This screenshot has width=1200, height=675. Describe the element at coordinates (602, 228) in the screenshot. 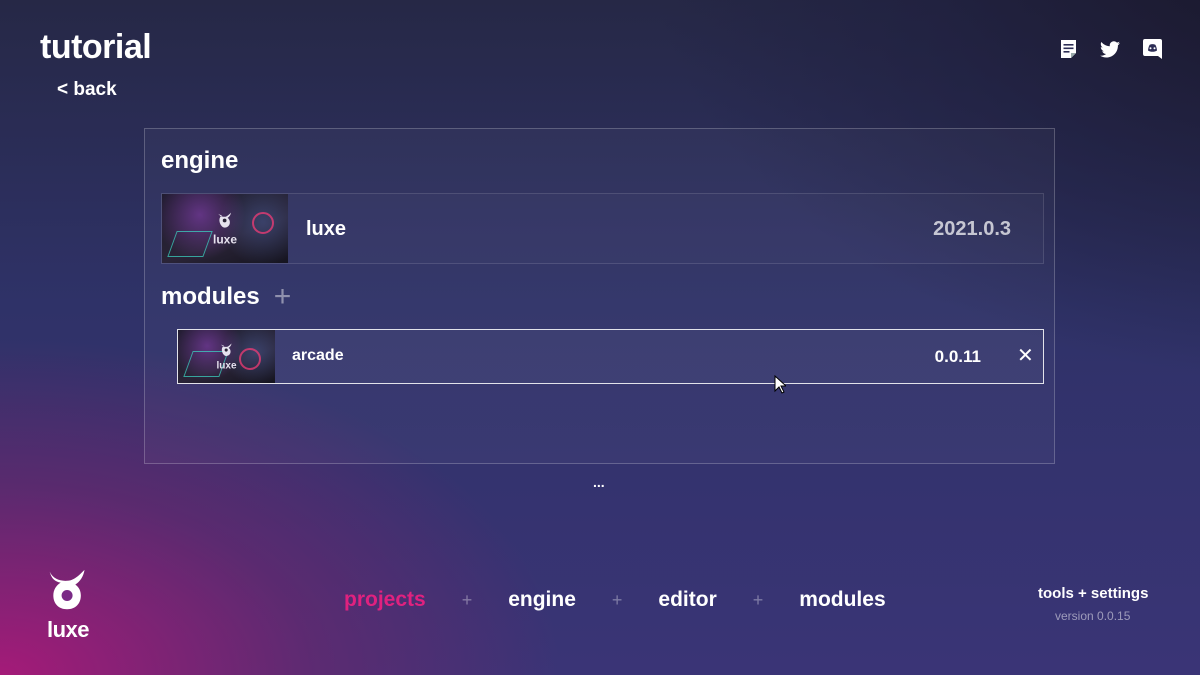

I see `engine-row: luxe luxe 2021.0.3` at that location.